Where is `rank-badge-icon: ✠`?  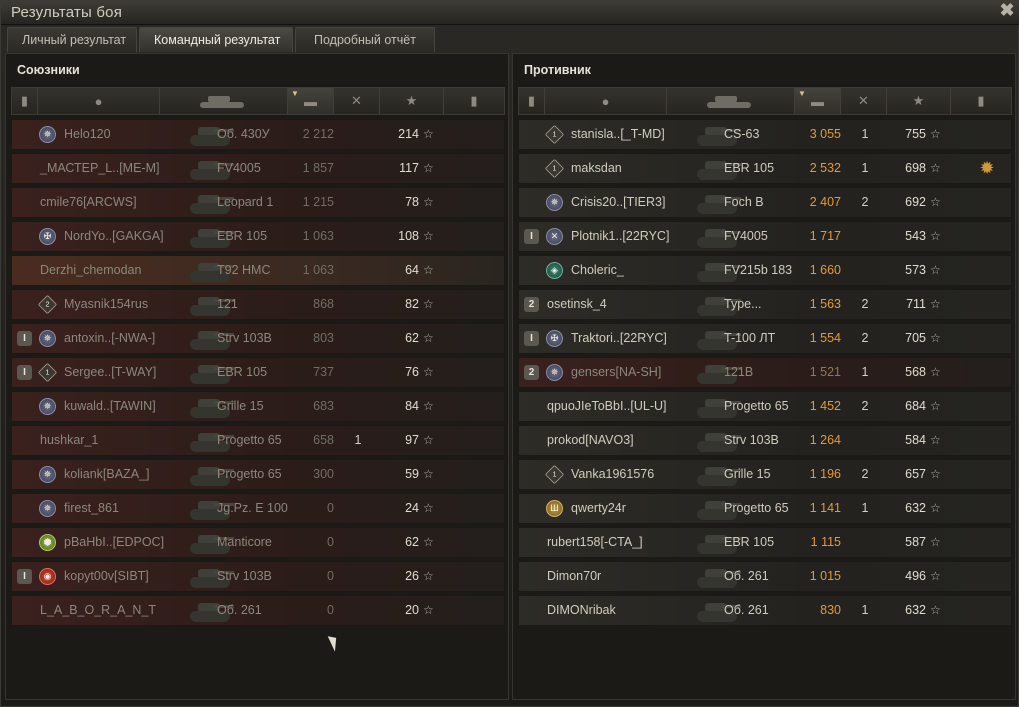 rank-badge-icon: ✠ is located at coordinates (47, 236).